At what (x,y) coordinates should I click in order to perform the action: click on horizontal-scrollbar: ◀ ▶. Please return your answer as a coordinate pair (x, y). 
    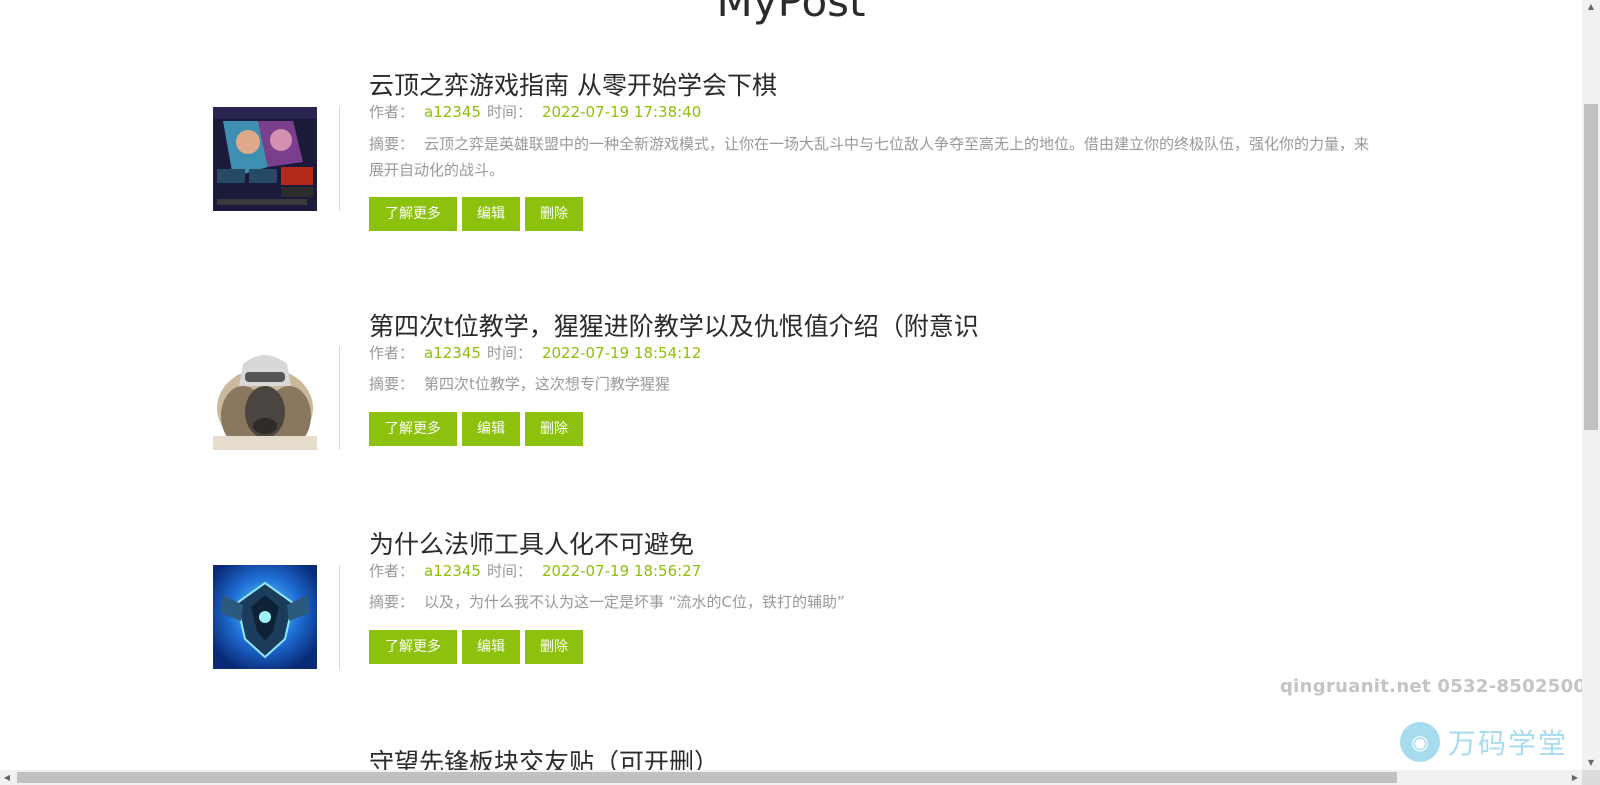
    Looking at the image, I should click on (791, 777).